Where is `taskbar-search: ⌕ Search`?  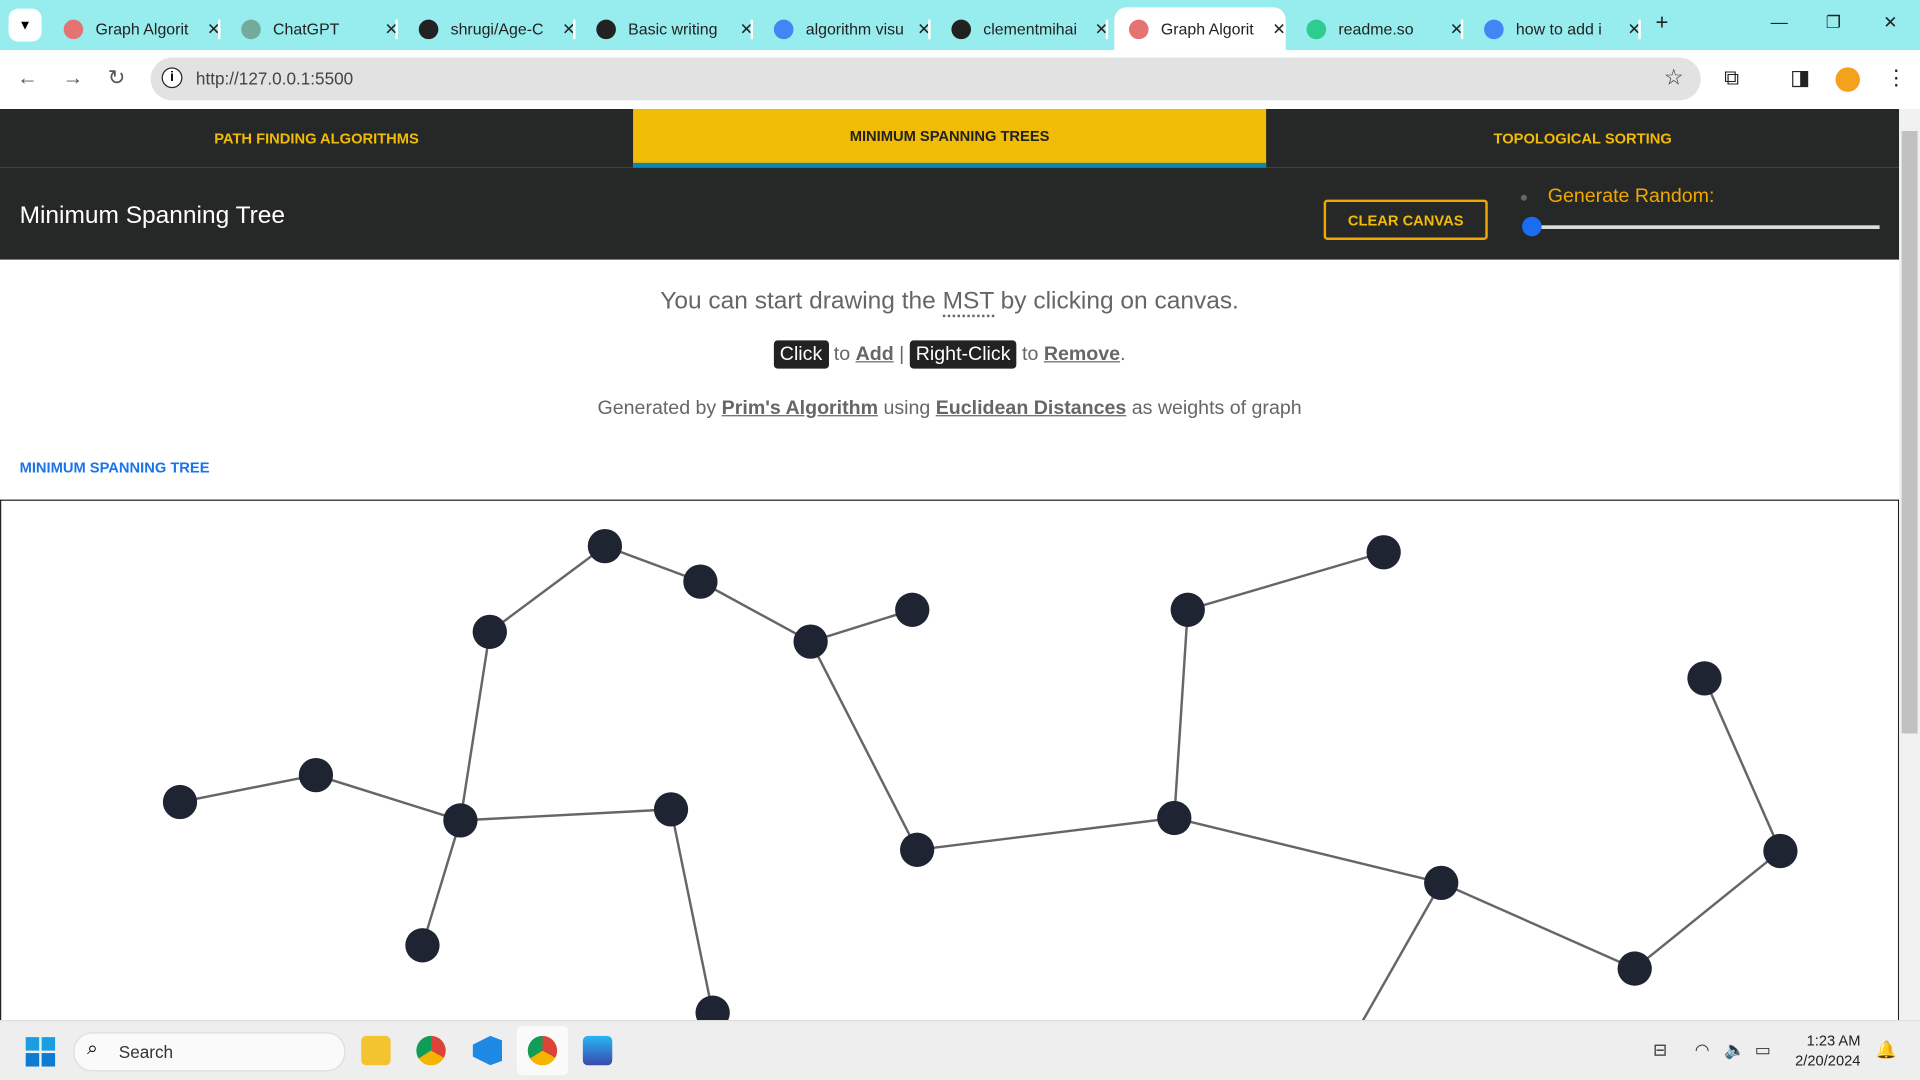
taskbar-search: ⌕ Search is located at coordinates (209, 1052).